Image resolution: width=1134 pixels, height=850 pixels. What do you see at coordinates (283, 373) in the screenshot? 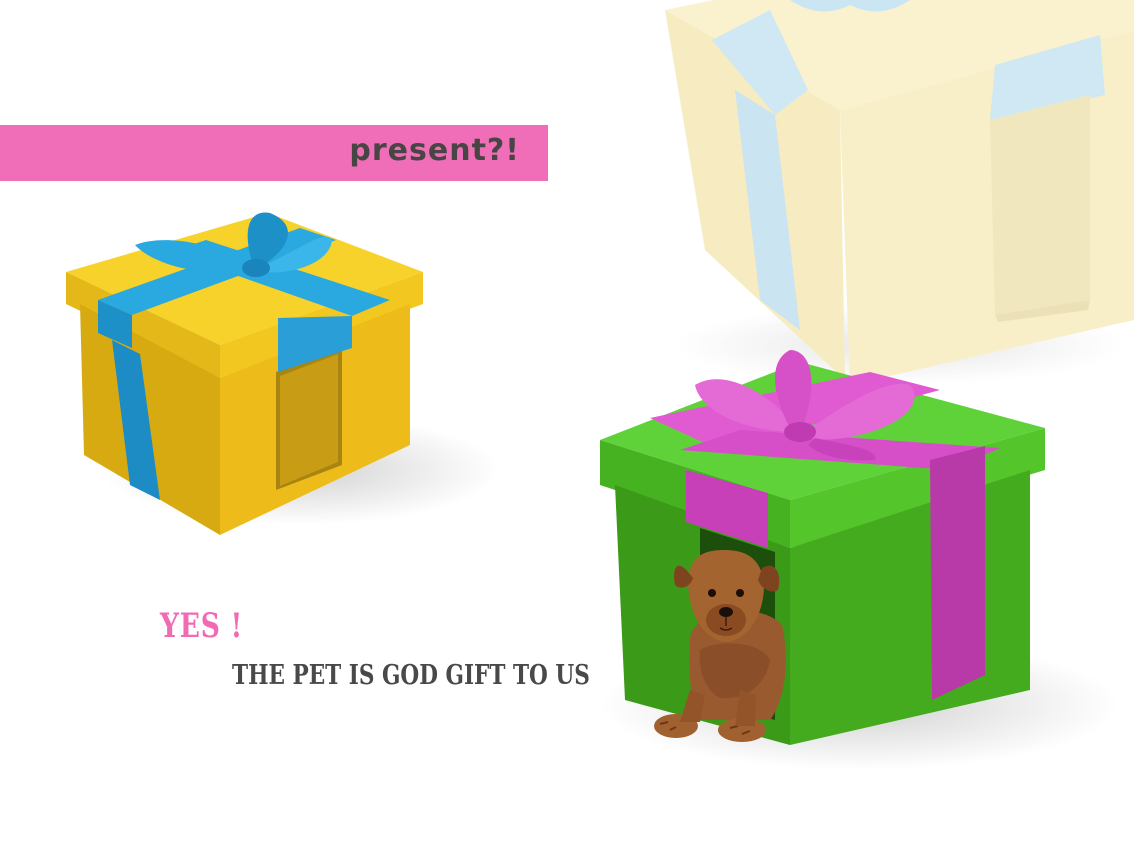
I see `yellow-gift-box` at bounding box center [283, 373].